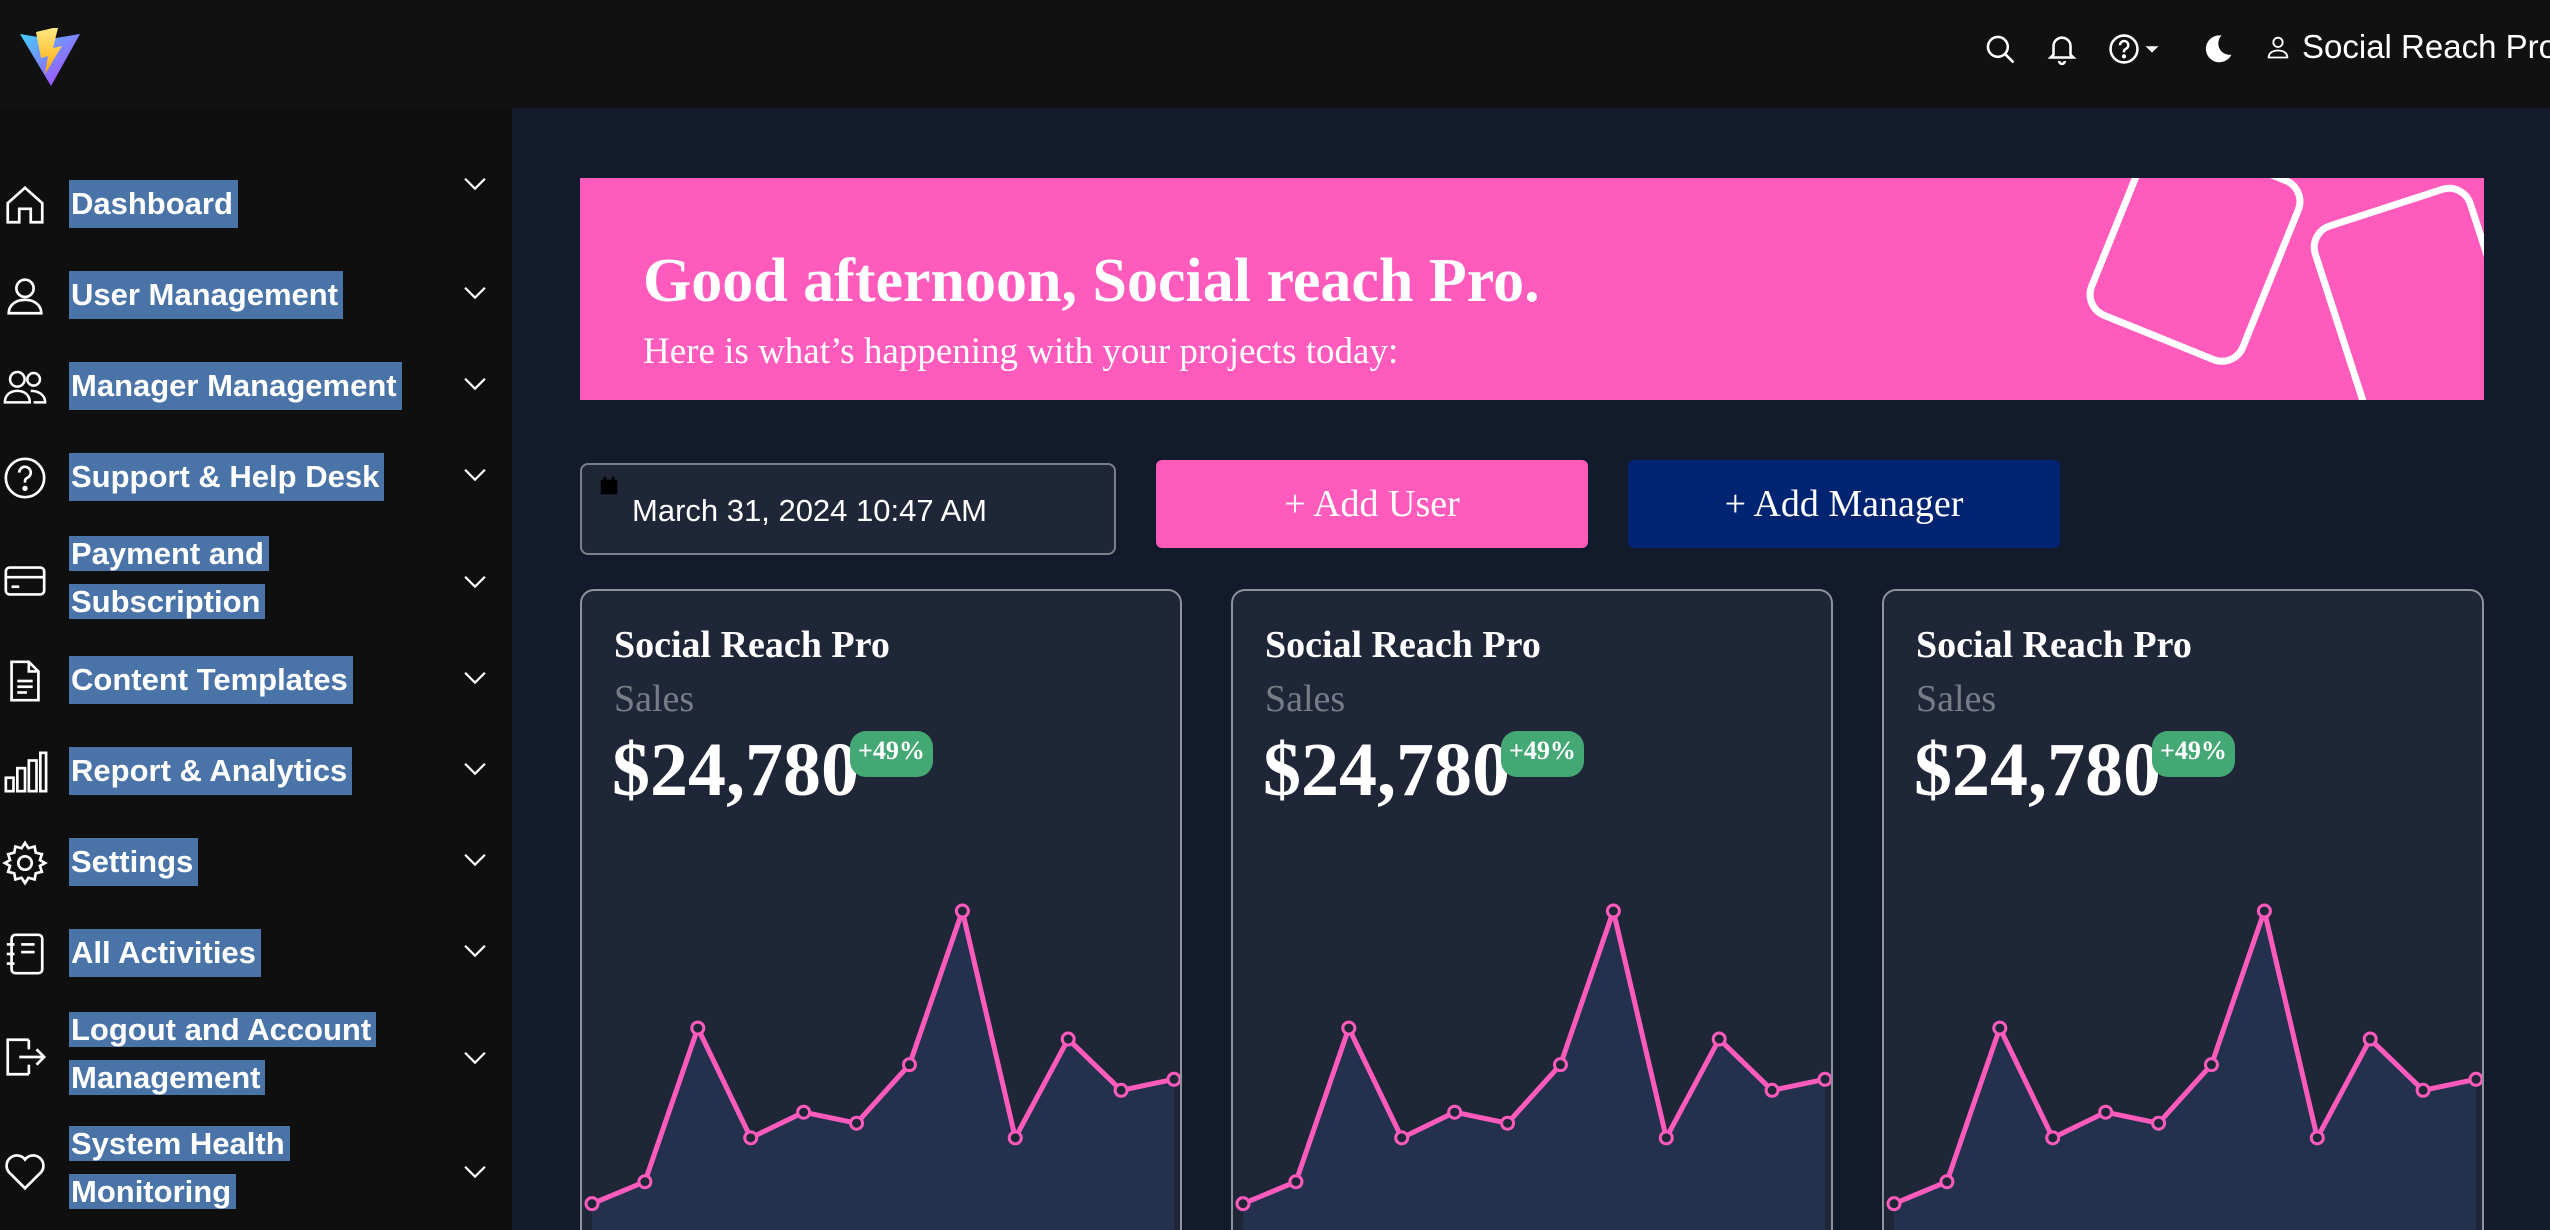  I want to click on sidebar-item-dashboard: Dashboard, so click(256, 205).